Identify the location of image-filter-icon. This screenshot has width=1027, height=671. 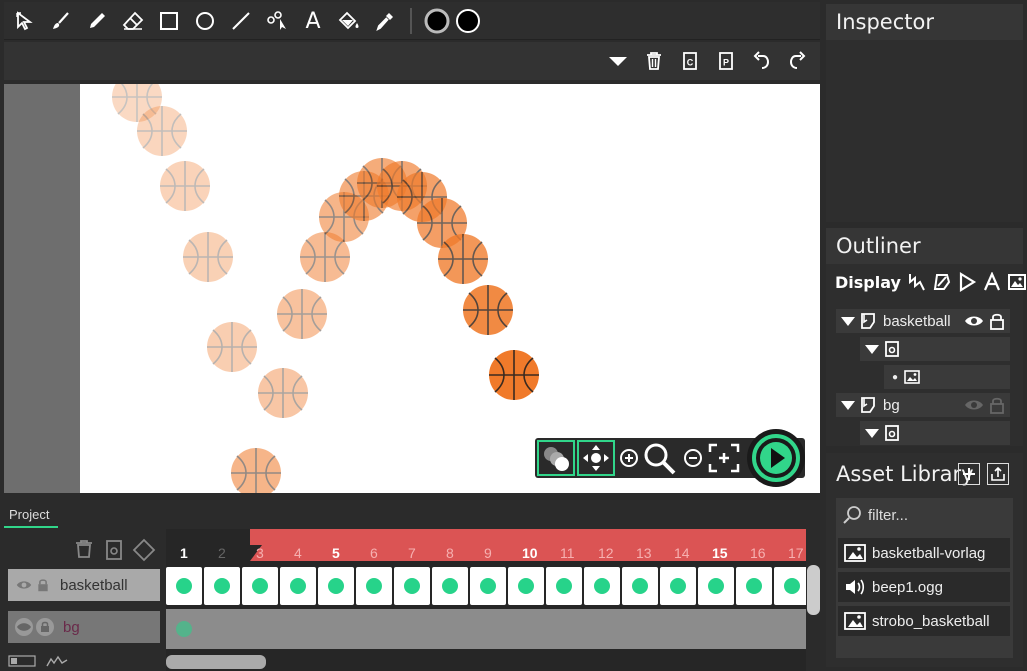
(1017, 282).